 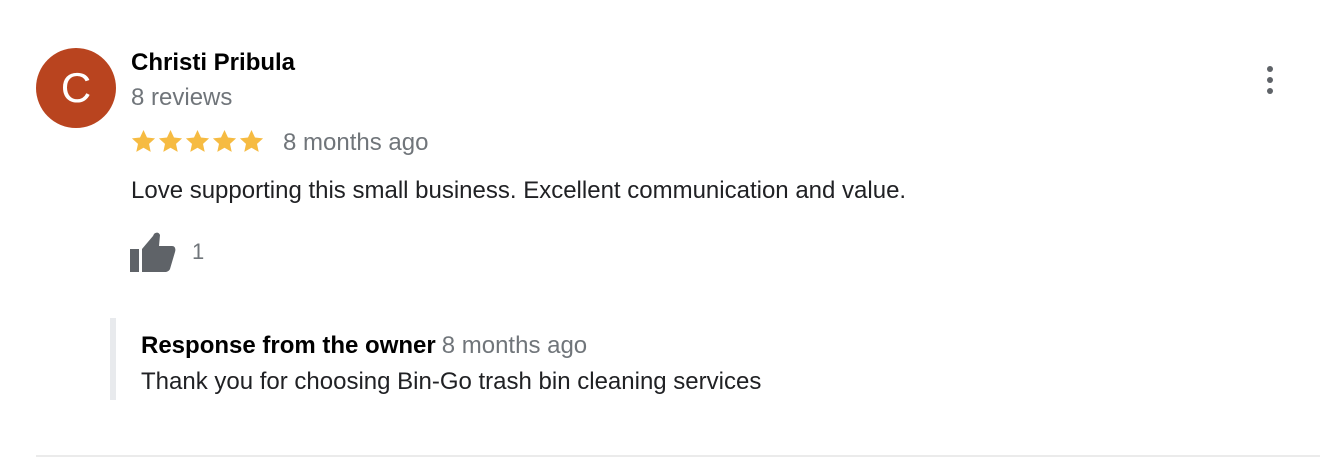 What do you see at coordinates (198, 251) in the screenshot?
I see `like-count: 1` at bounding box center [198, 251].